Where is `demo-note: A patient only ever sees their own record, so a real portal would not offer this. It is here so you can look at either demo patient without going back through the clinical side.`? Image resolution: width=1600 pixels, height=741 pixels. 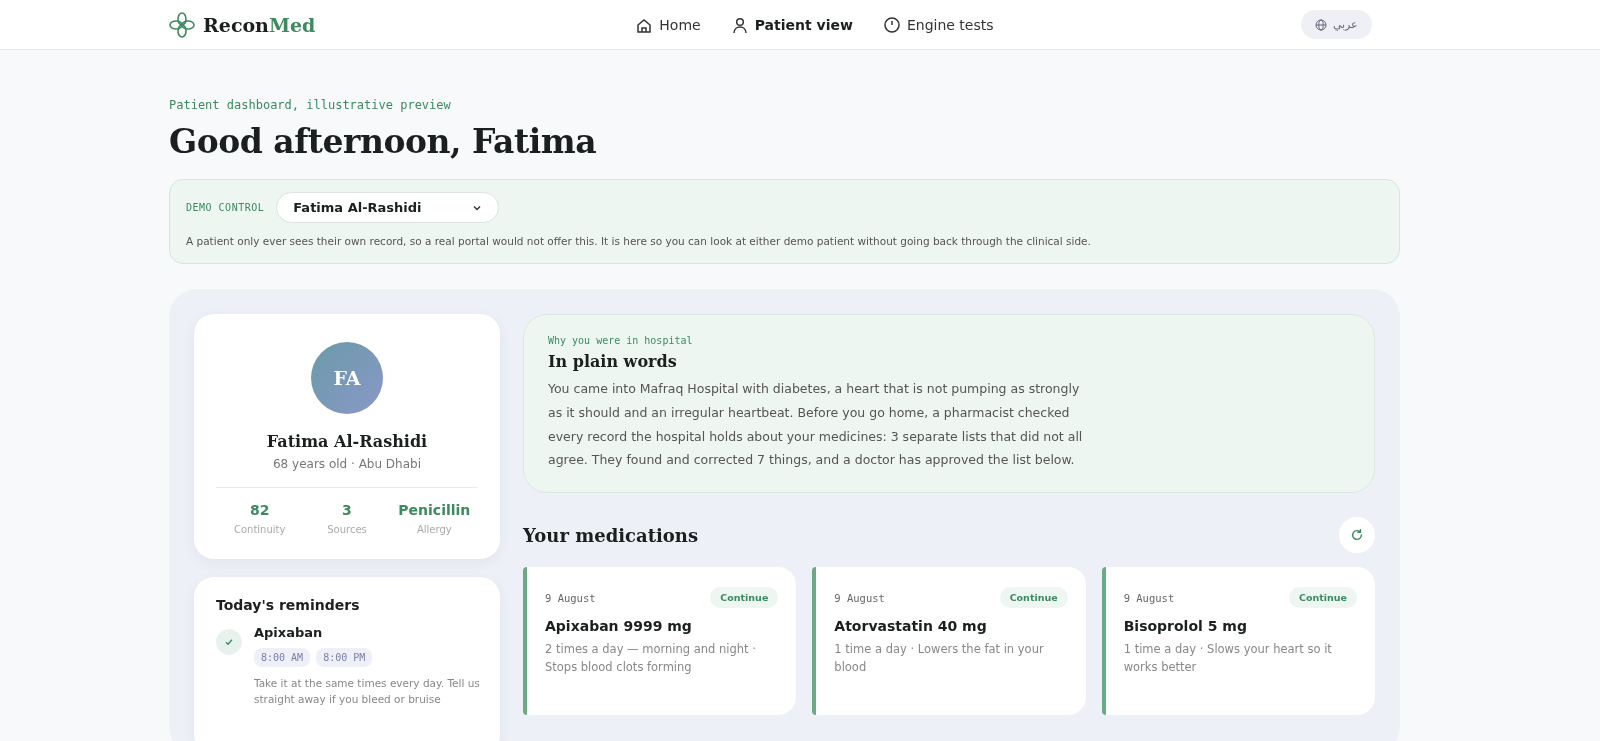 demo-note: A patient only ever sees their own record, so a real portal would not offer this. It is here so you can look at either demo patient without going back through the clinical side. is located at coordinates (639, 241).